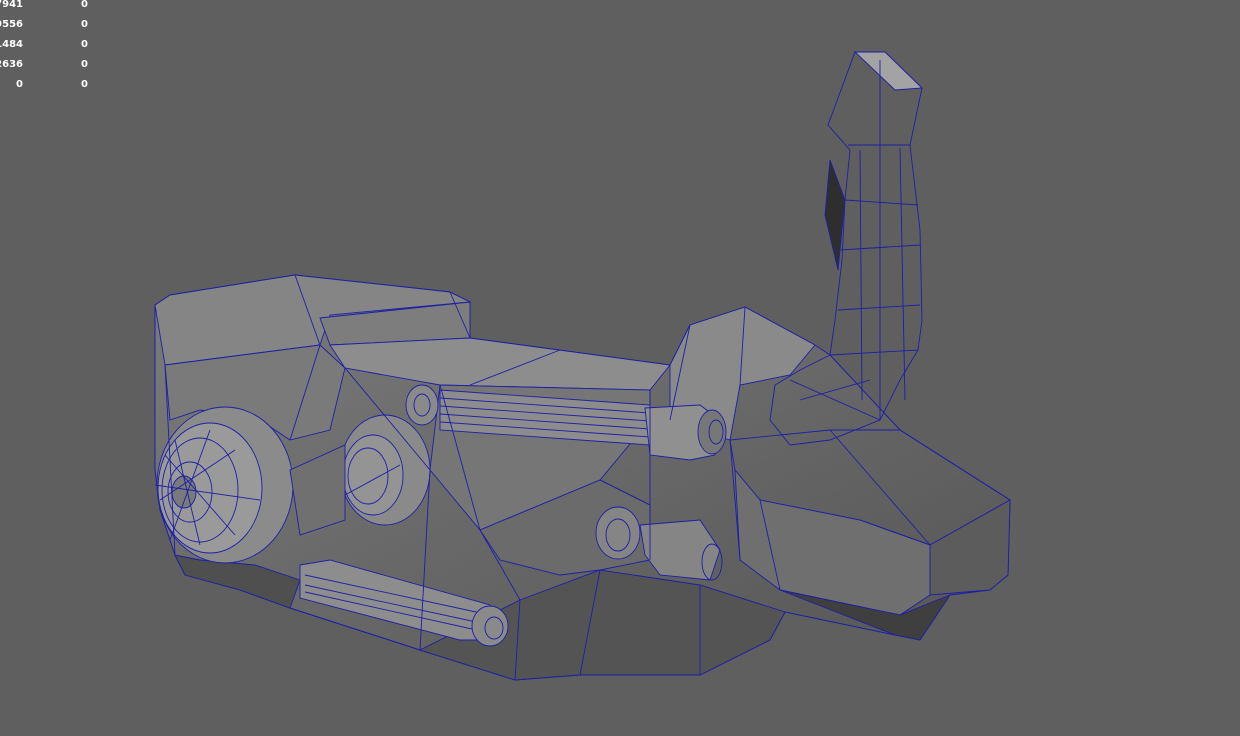  Describe the element at coordinates (84, 64) in the screenshot. I see `hud-secondary-4: 0` at that location.